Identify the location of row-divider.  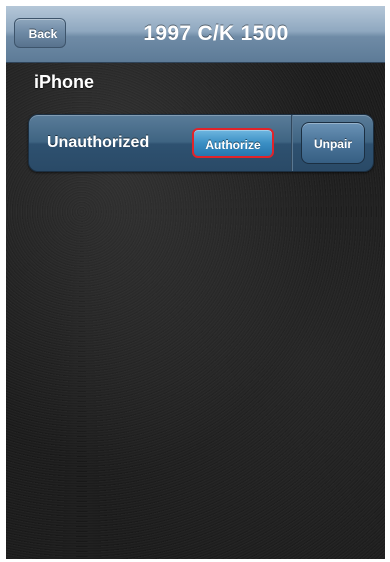
(292, 143).